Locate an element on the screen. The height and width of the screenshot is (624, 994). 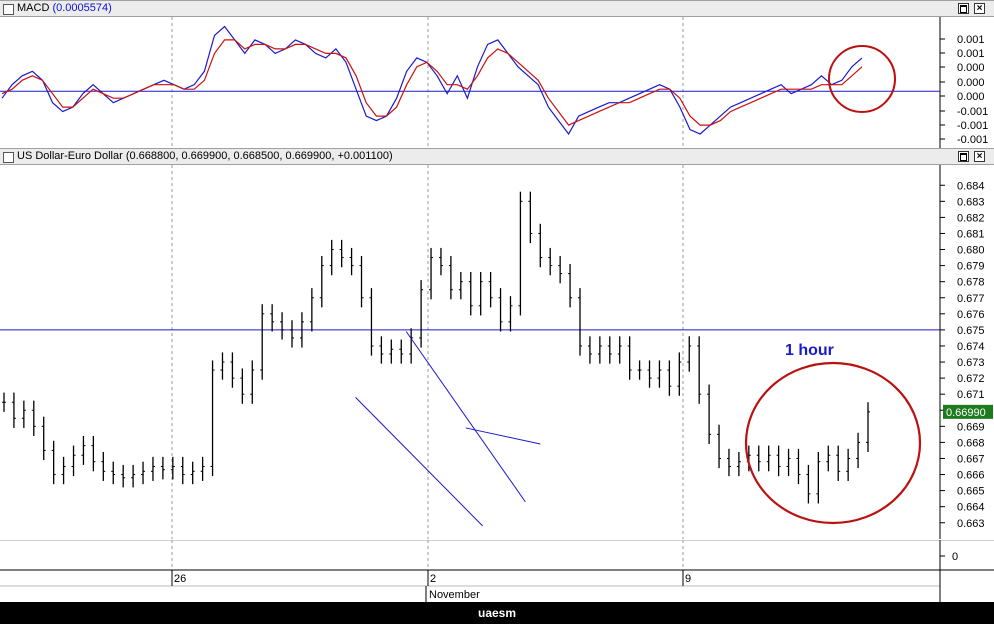
price-highlight-circle is located at coordinates (833, 443).